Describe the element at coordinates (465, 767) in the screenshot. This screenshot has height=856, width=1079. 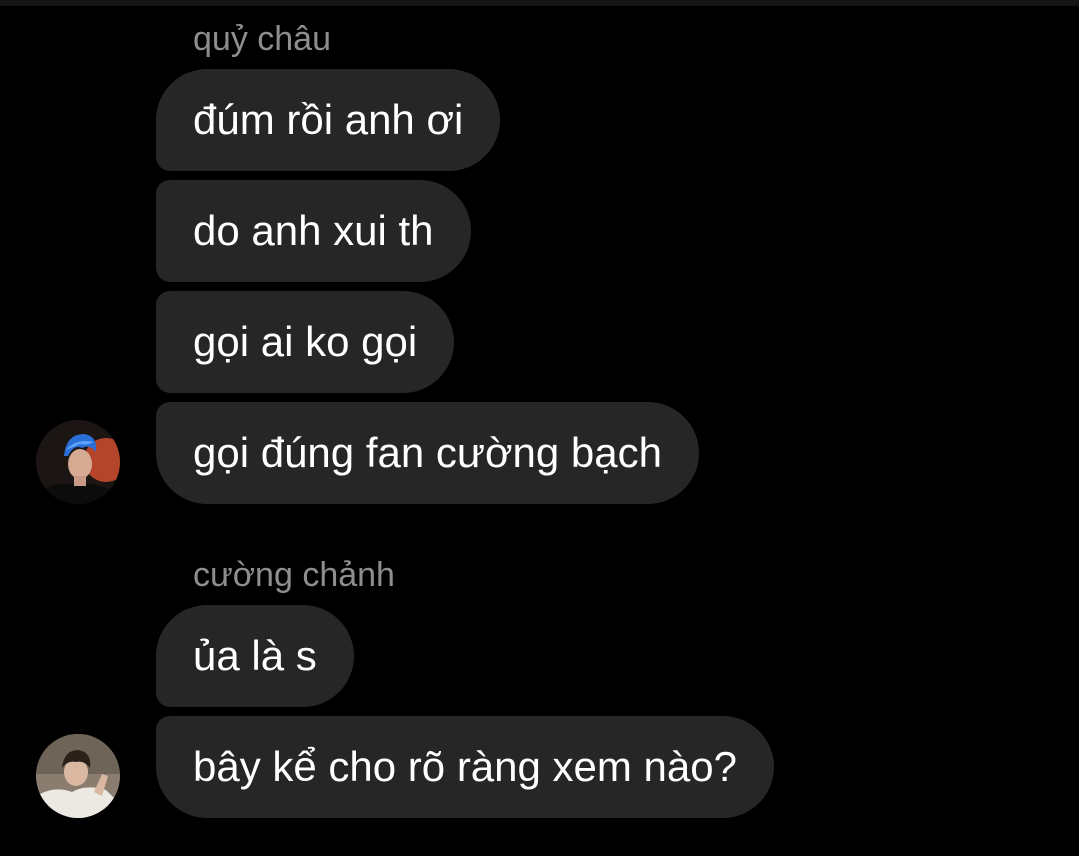
I see `message-bubble: bây kể cho rõ ràng xem nào?` at that location.